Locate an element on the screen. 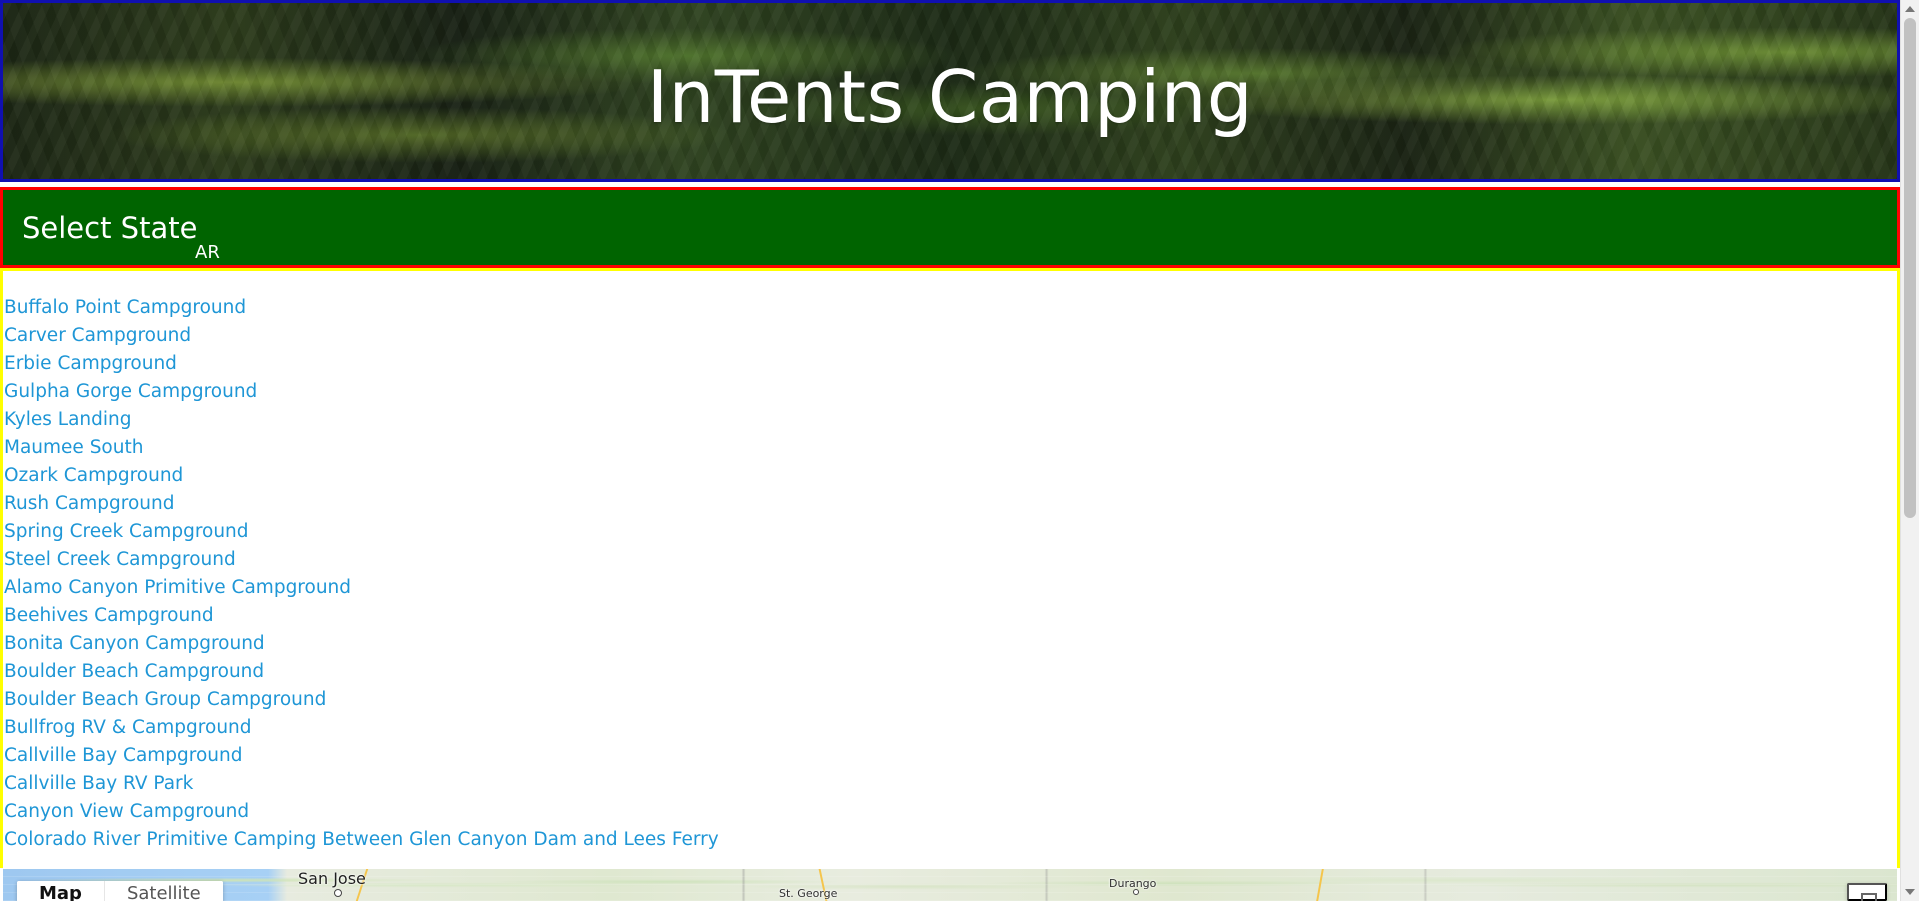 The image size is (1919, 901). campground-link-10: Steel Creek Campground is located at coordinates (120, 559).